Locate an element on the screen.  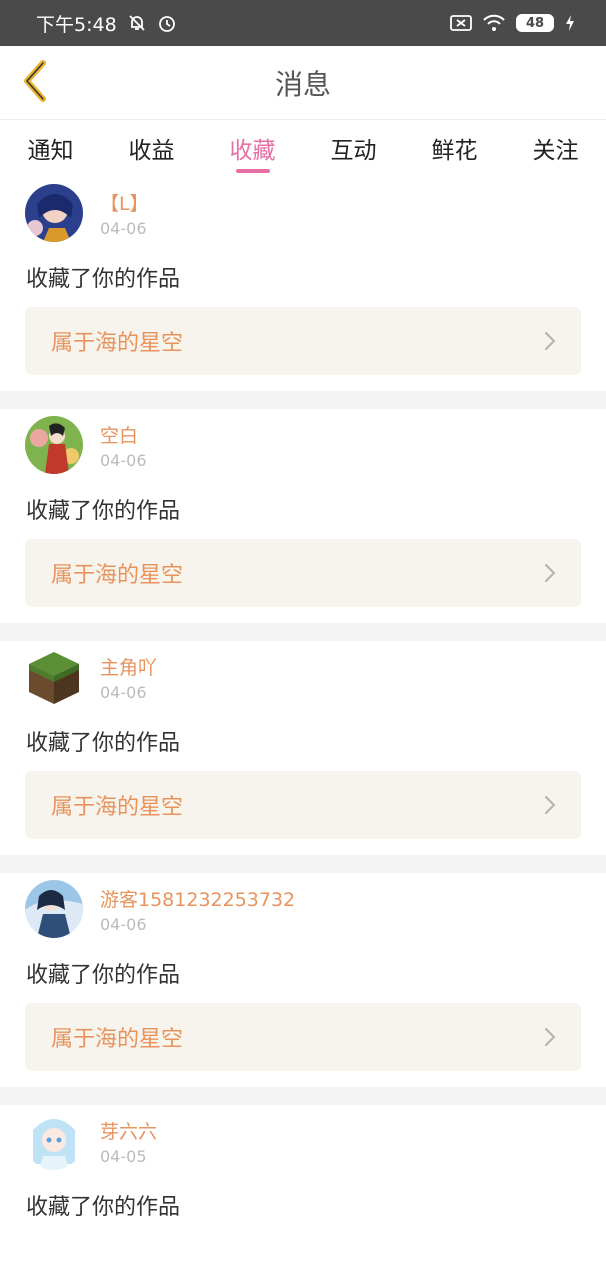
status-bar: 下午5:48 48 is located at coordinates (303, 23).